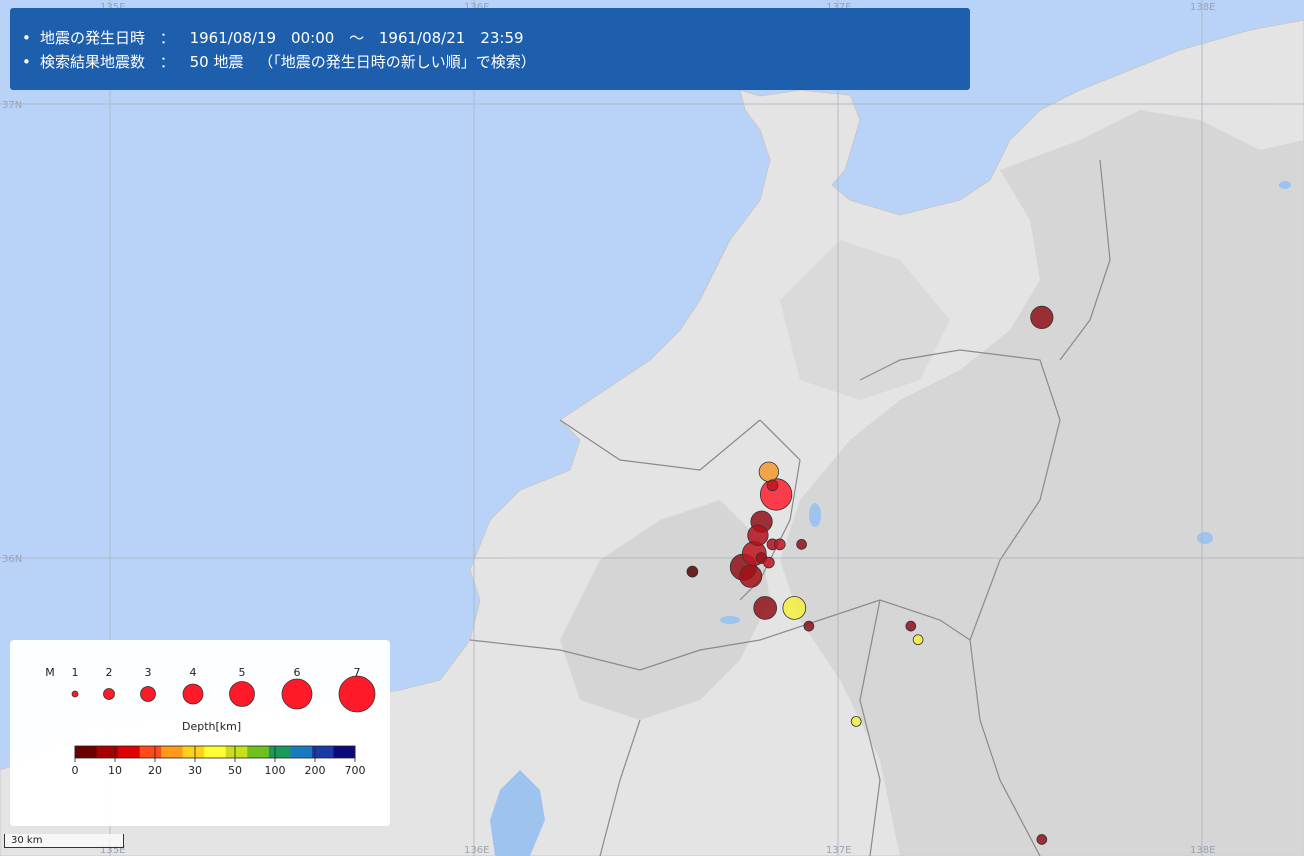 The image size is (1304, 856). I want to click on end-datetime: 1961/08/21 23:59, so click(451, 38).